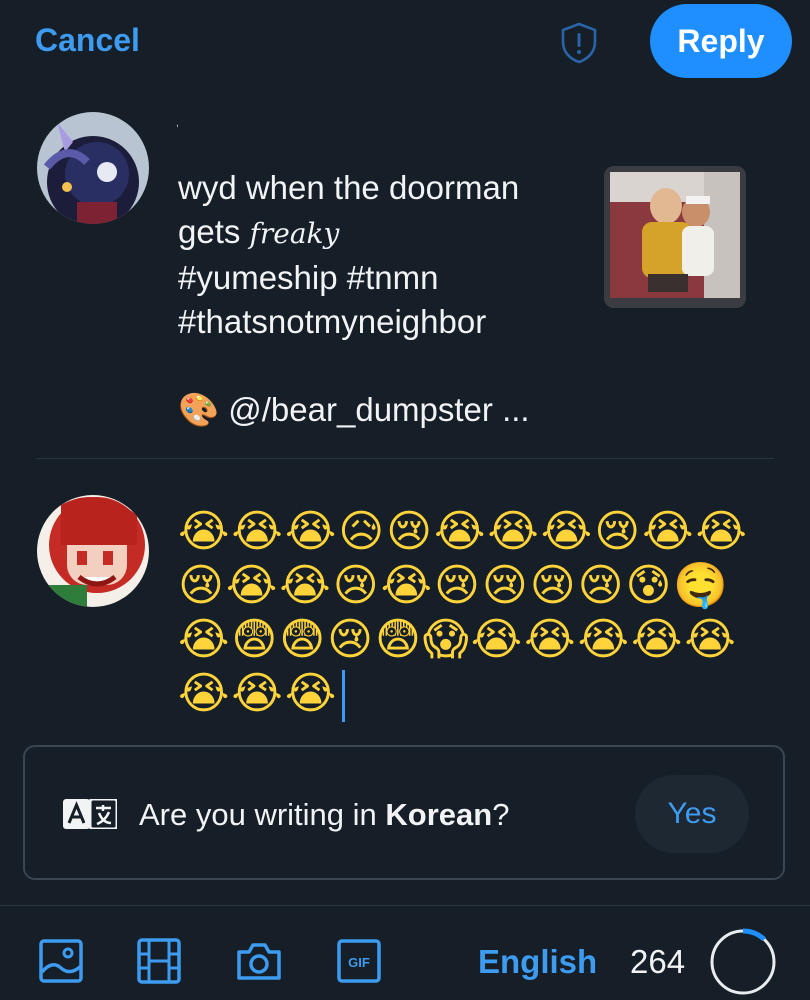 The width and height of the screenshot is (810, 1000). Describe the element at coordinates (214, 231) in the screenshot. I see `post-line-text: gets` at that location.